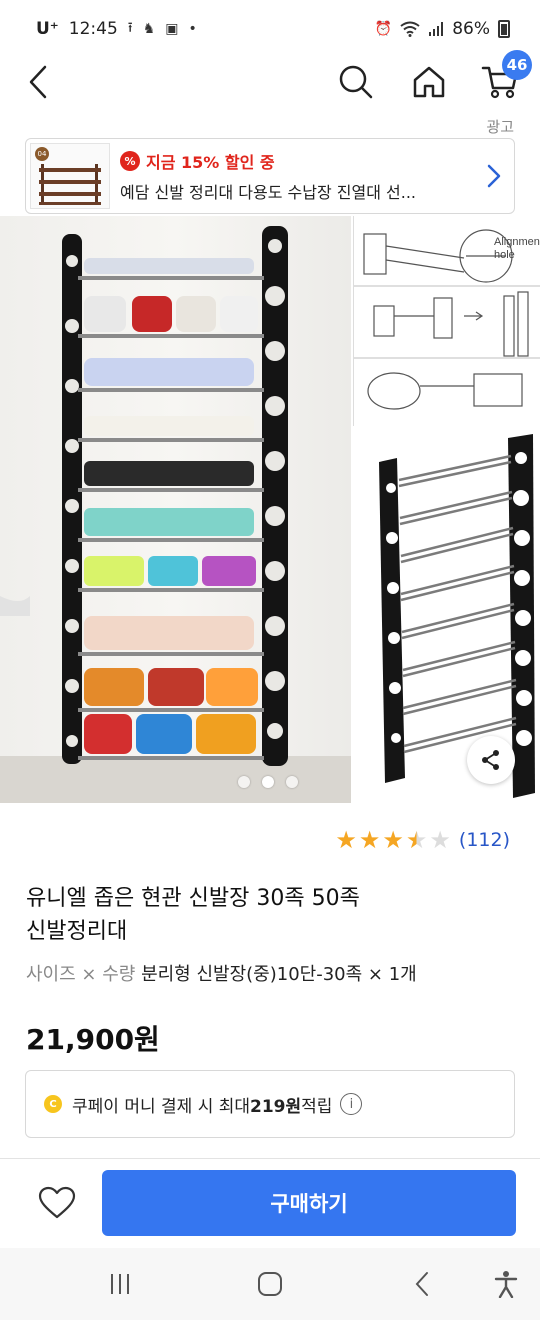 This screenshot has height=1320, width=540. Describe the element at coordinates (446, 321) in the screenshot. I see `product-image-assembly-diagram: Alignment hole` at that location.